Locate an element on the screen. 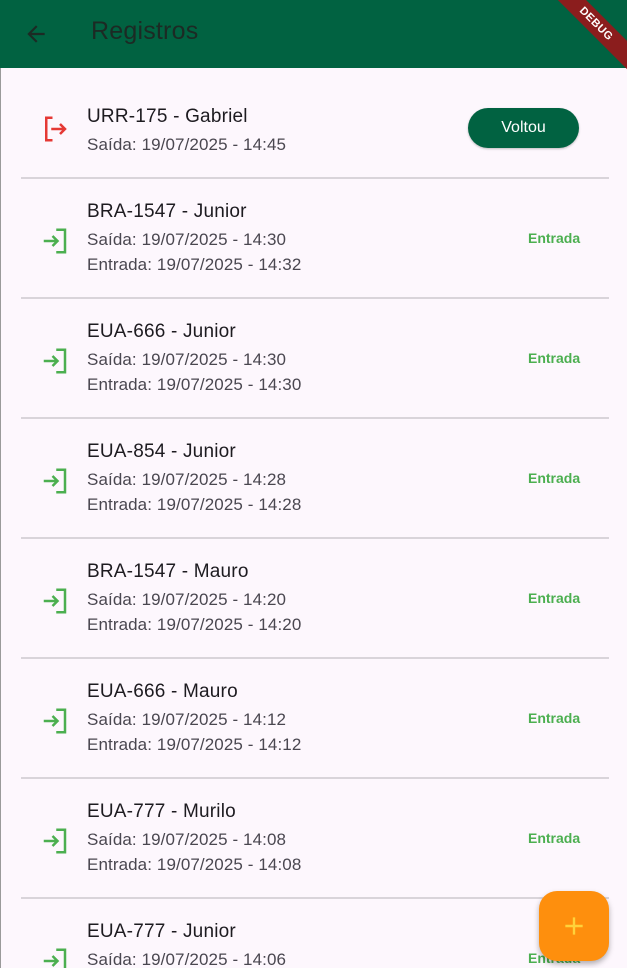 This screenshot has width=627, height=968. arrow-back-icon is located at coordinates (36, 34).